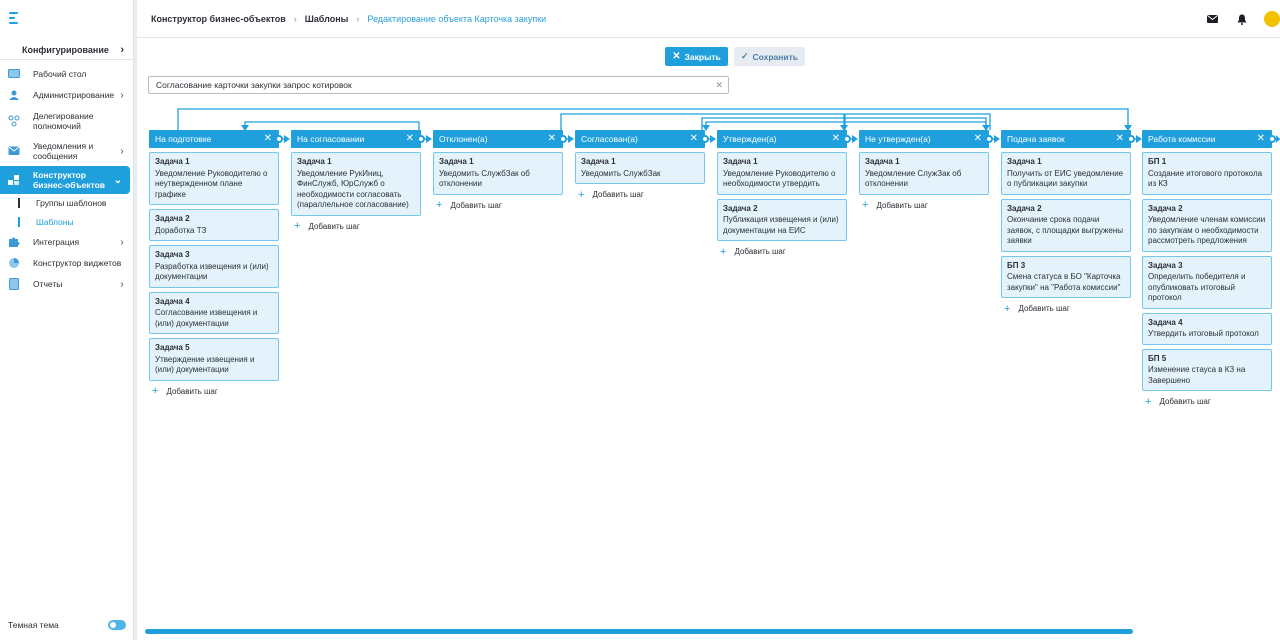 The height and width of the screenshot is (640, 1280). I want to click on sidebar-subitem-template-groups: Группы шаблонов, so click(62, 203).